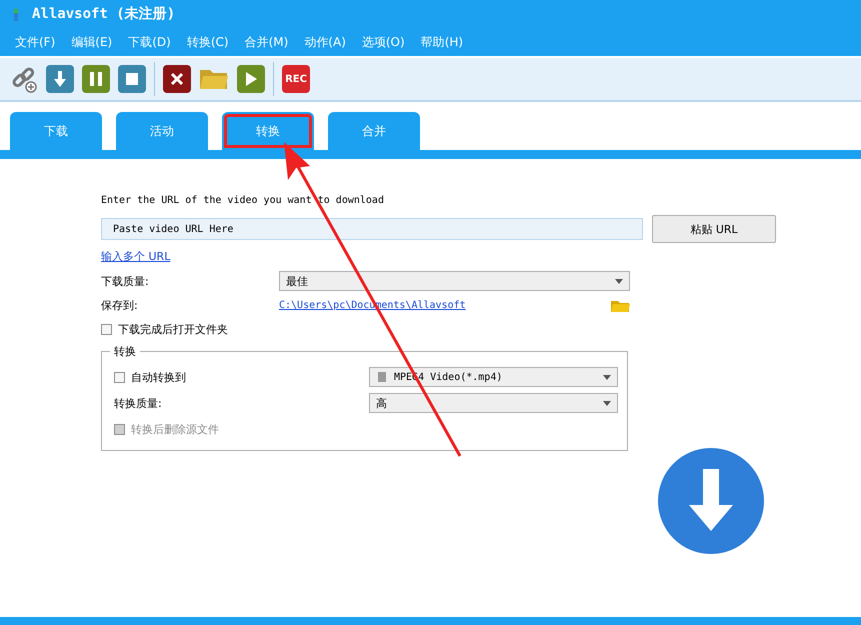 Image resolution: width=861 pixels, height=625 pixels. Describe the element at coordinates (104, 14) in the screenshot. I see `window-title: Allavsoft (未注册)` at that location.